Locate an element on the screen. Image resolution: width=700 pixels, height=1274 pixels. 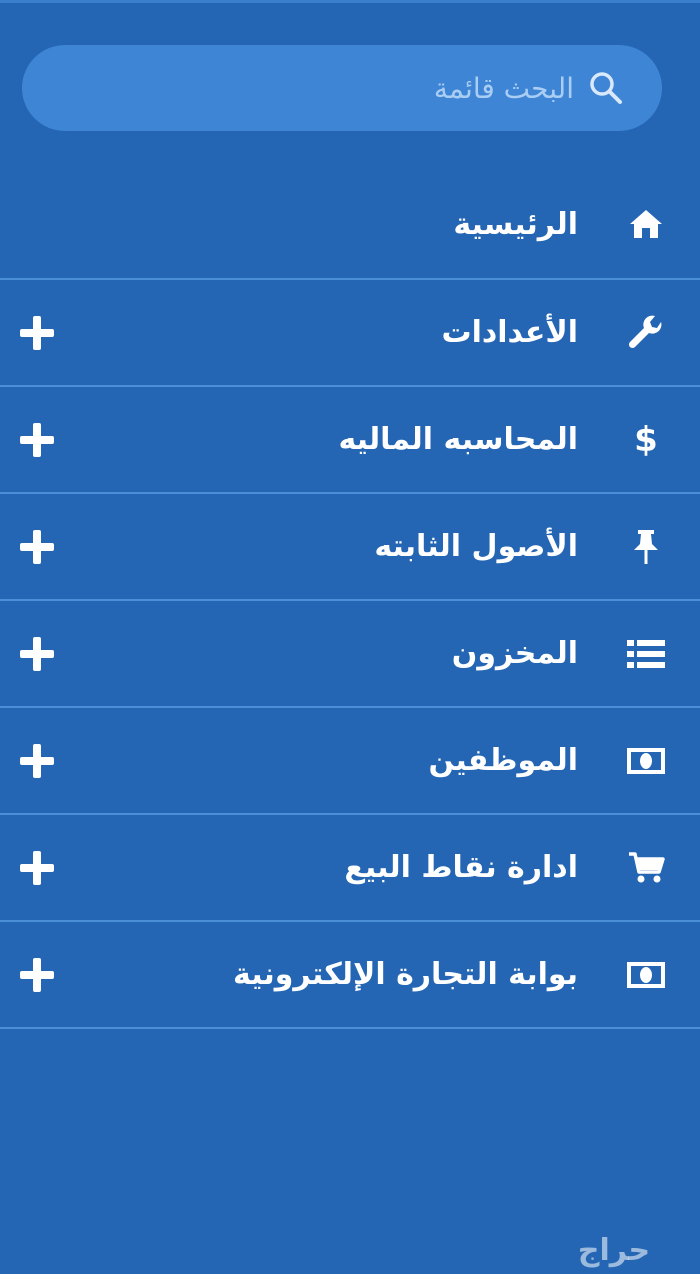
sidebar-item-settings: الأعدادات is located at coordinates (350, 333).